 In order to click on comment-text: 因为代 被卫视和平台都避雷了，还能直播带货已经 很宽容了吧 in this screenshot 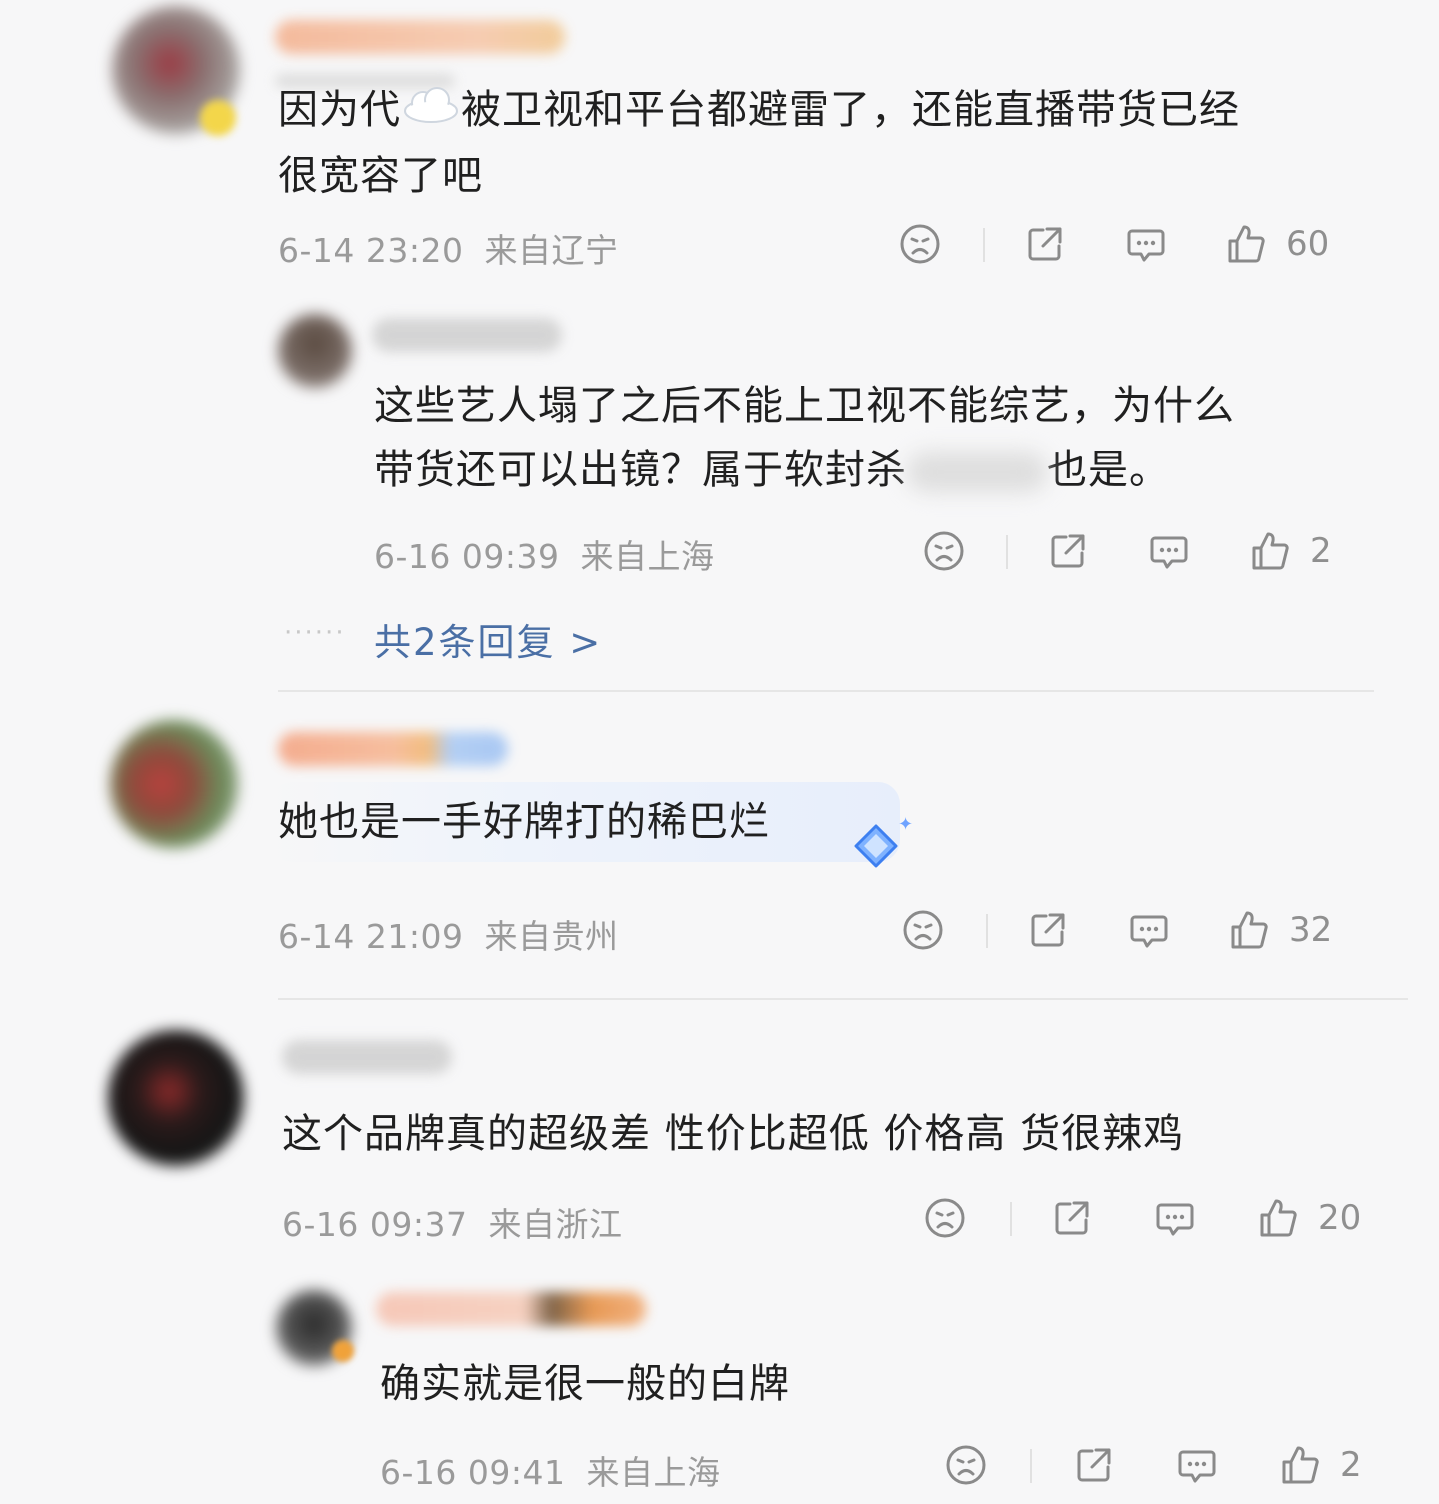, I will do `click(818, 143)`.